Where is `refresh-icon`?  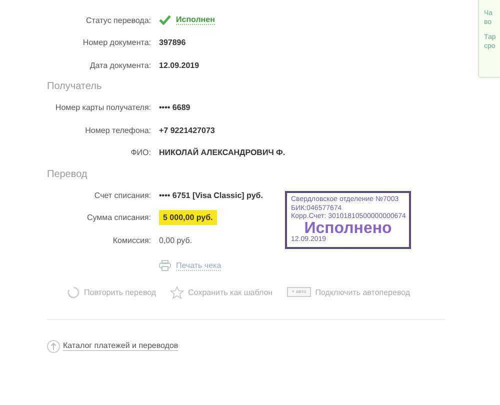 refresh-icon is located at coordinates (73, 292).